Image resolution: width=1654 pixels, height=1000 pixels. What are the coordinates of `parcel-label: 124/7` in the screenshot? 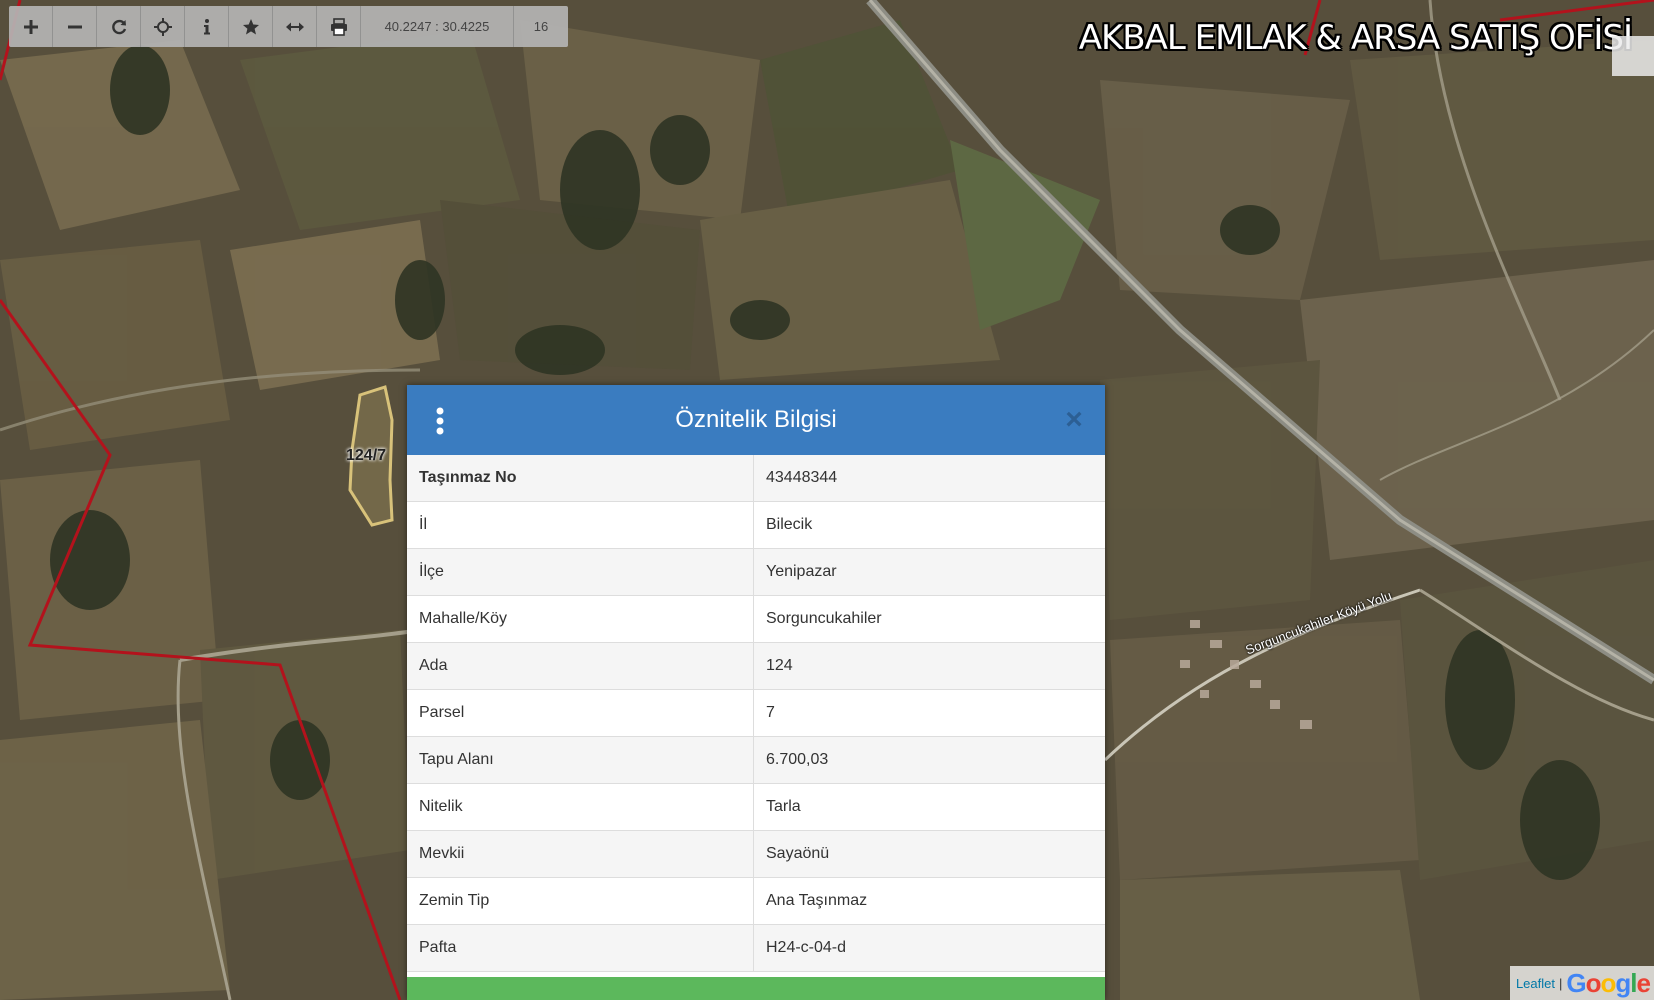 It's located at (366, 455).